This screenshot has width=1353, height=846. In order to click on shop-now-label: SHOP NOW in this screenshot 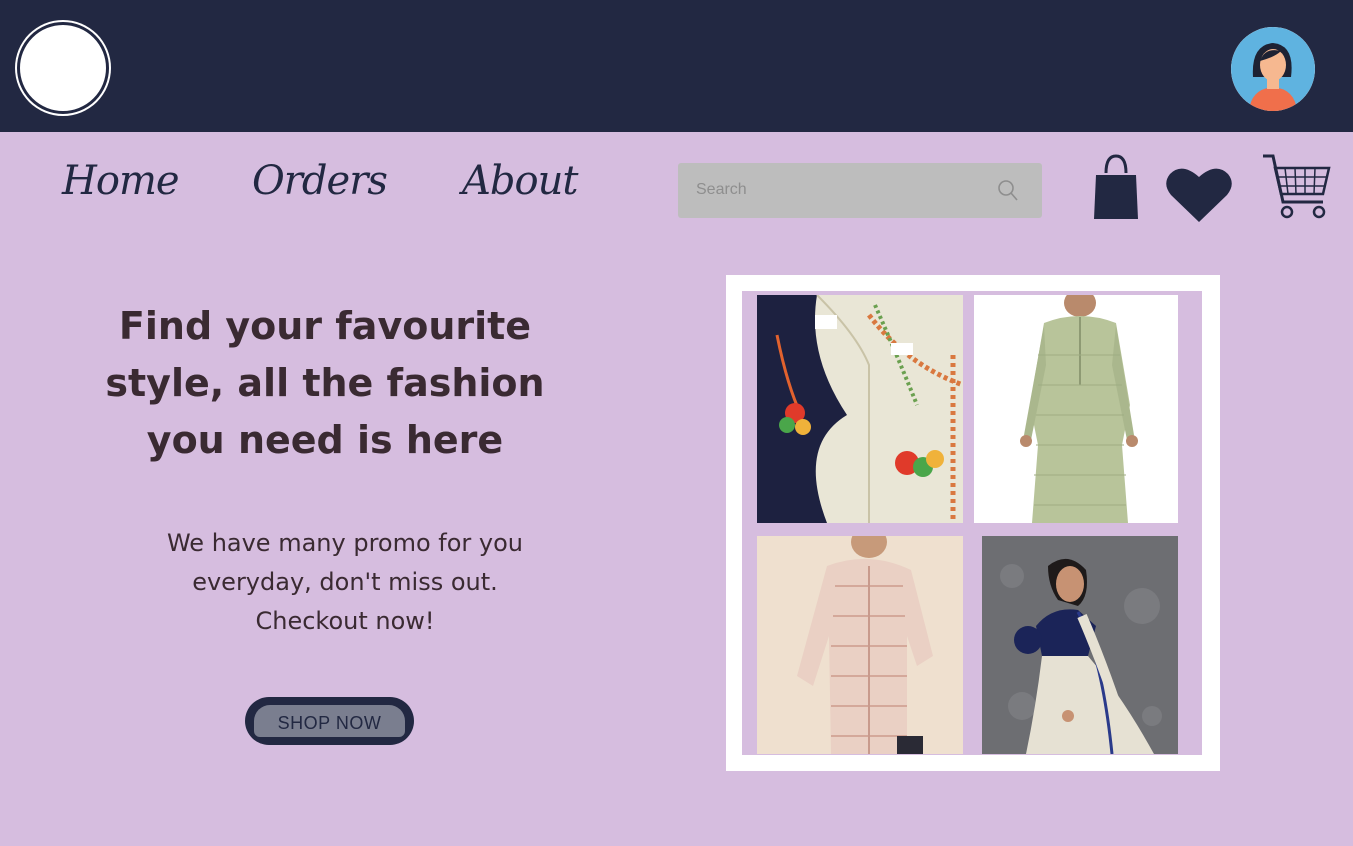, I will do `click(329, 723)`.